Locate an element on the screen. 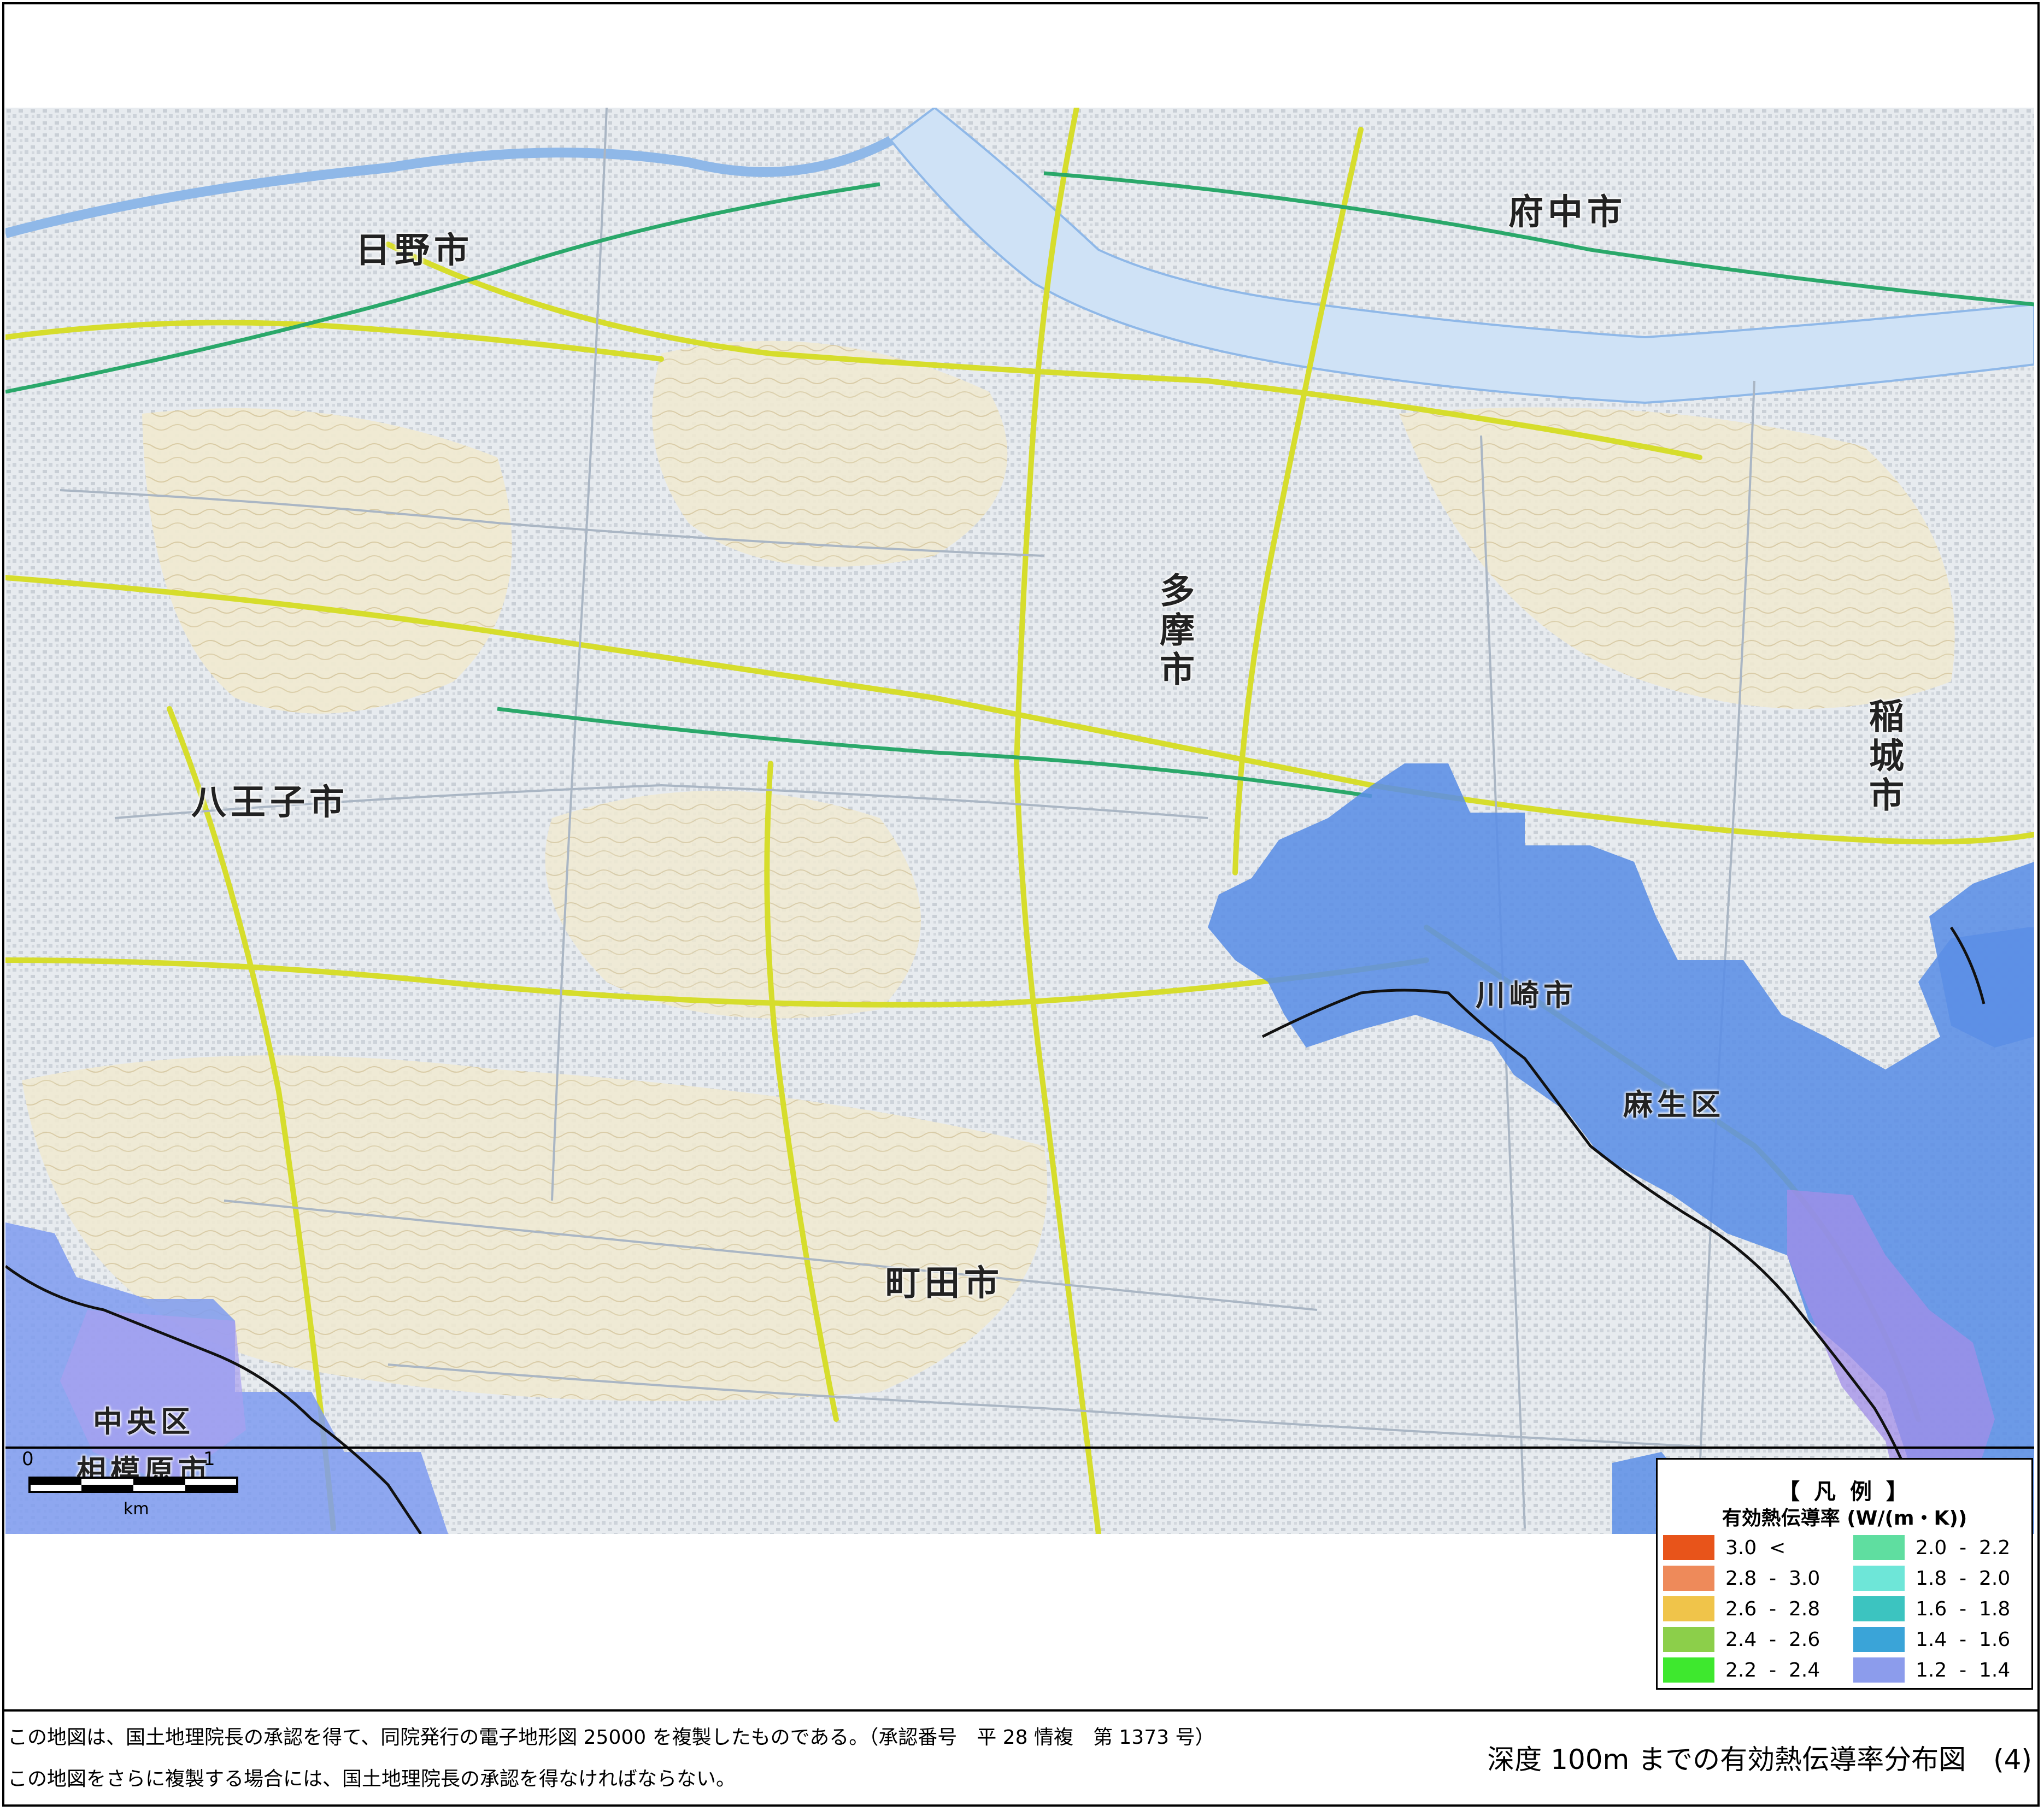  scale-unit: km is located at coordinates (136, 1509).